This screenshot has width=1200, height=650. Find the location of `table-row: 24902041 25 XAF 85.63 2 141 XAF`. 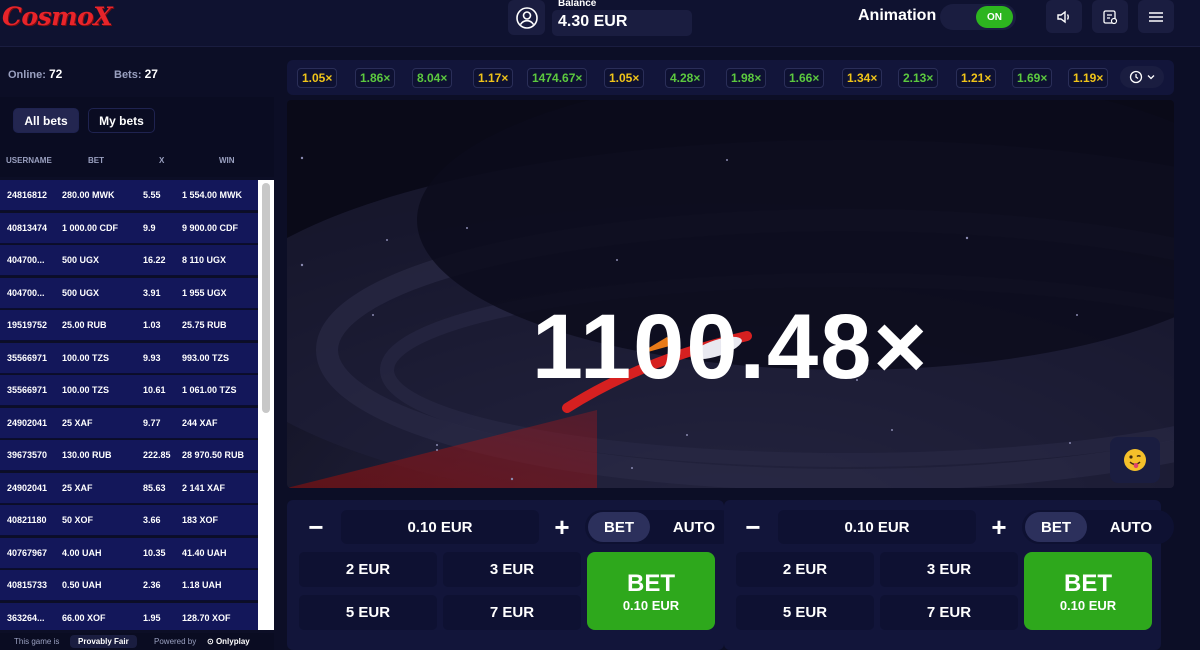

table-row: 24902041 25 XAF 85.63 2 141 XAF is located at coordinates (129, 488).